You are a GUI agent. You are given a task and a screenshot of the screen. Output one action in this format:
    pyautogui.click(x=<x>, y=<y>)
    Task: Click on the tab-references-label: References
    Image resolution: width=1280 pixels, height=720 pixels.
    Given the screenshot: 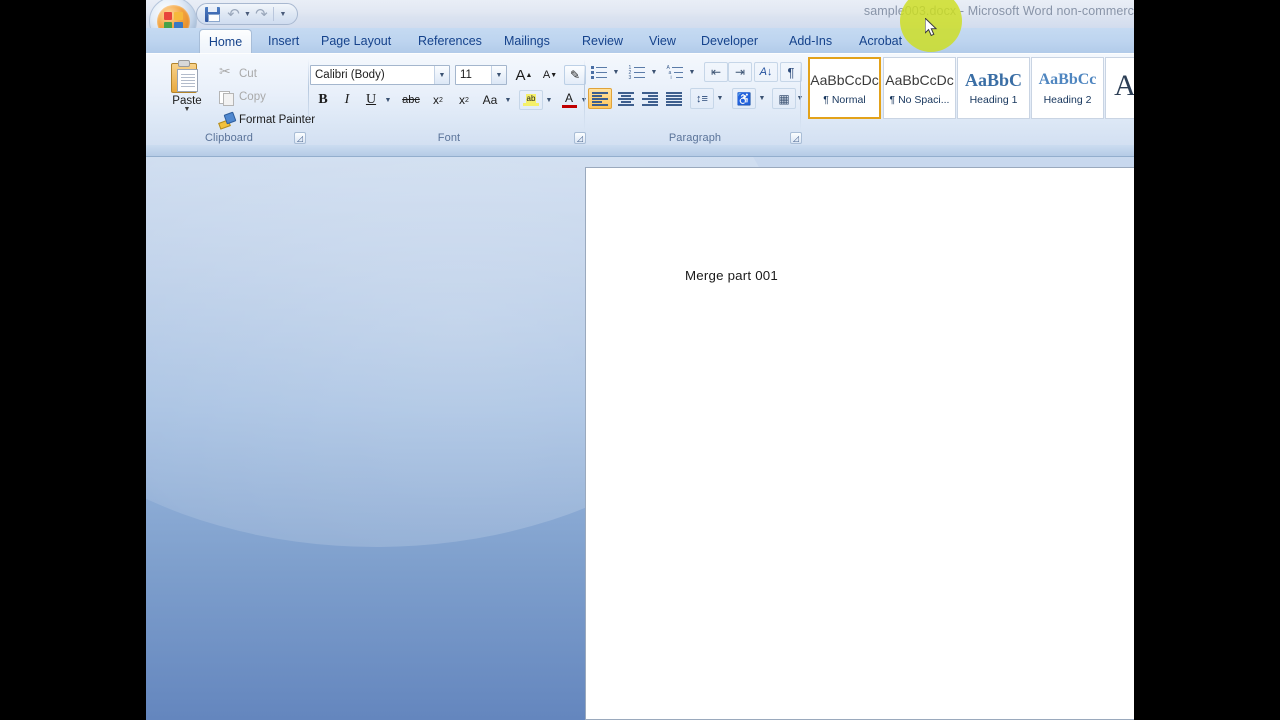 What is the action you would take?
    pyautogui.click(x=450, y=40)
    